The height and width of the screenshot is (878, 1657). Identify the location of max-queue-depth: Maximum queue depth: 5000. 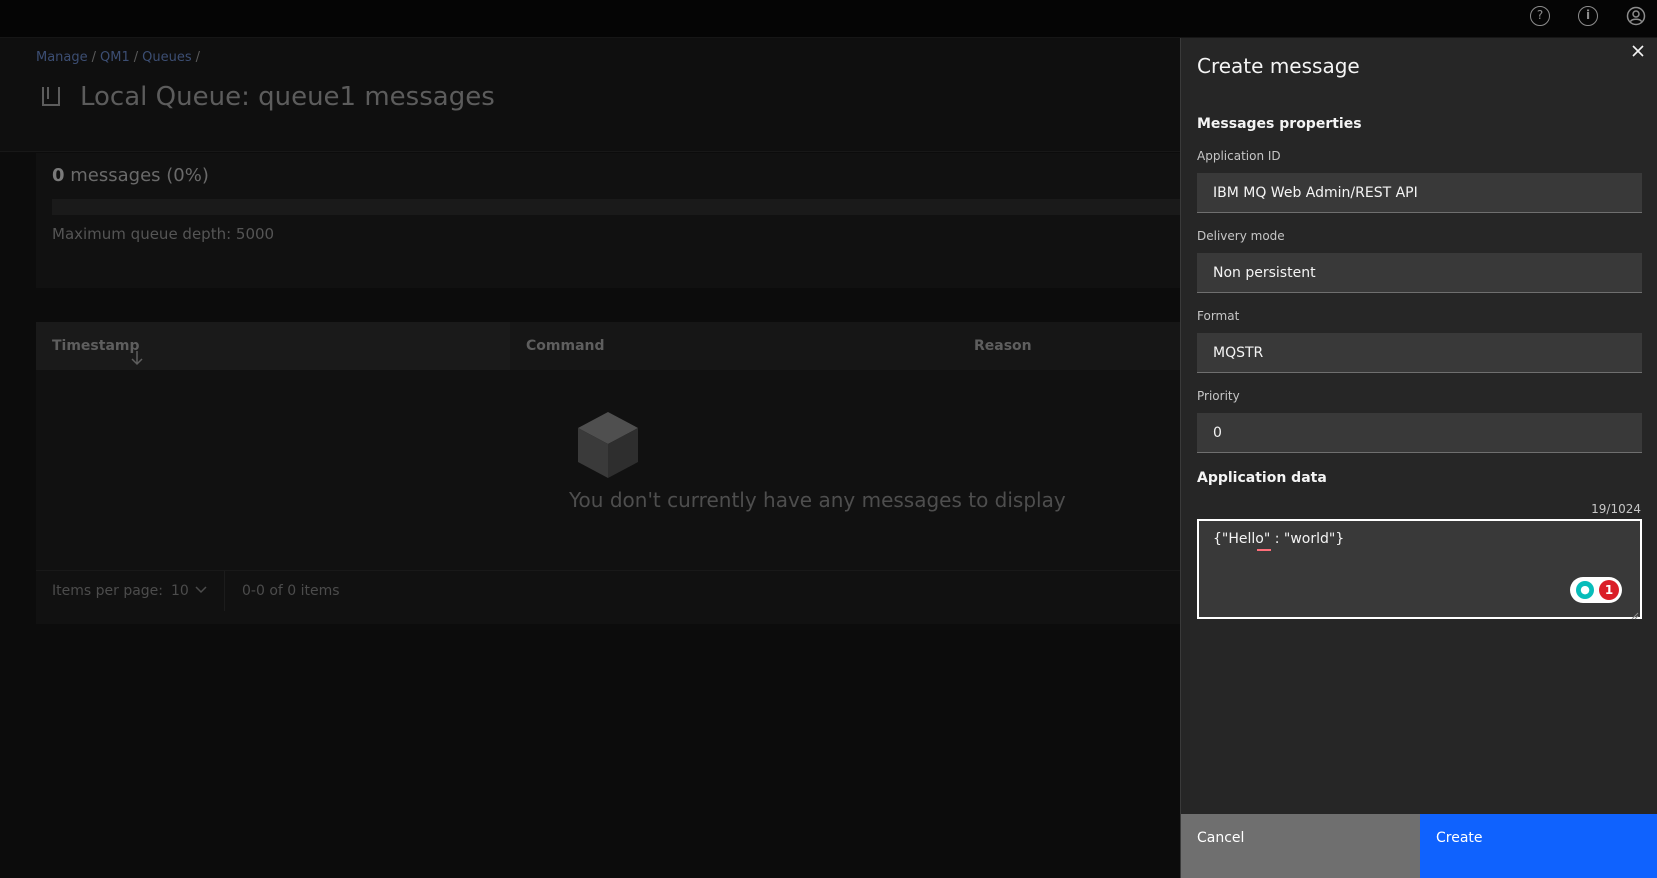
(163, 234).